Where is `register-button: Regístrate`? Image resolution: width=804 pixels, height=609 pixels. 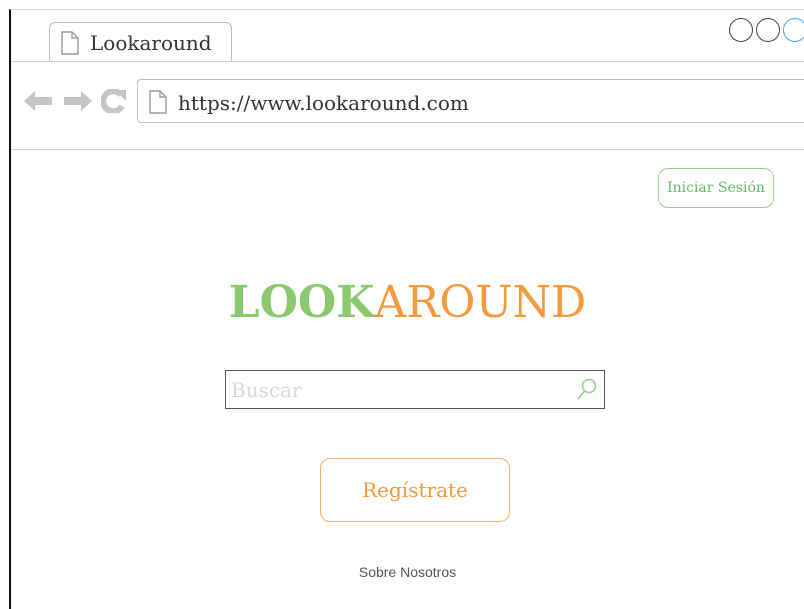
register-button: Regístrate is located at coordinates (415, 490).